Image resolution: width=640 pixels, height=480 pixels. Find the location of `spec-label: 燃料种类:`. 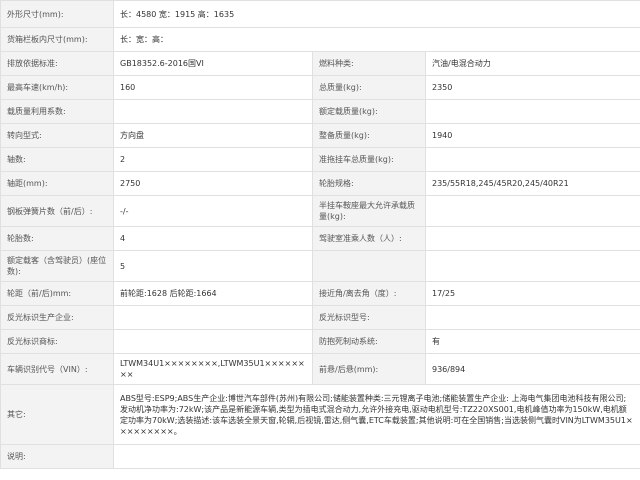

spec-label: 燃料种类: is located at coordinates (369, 63).